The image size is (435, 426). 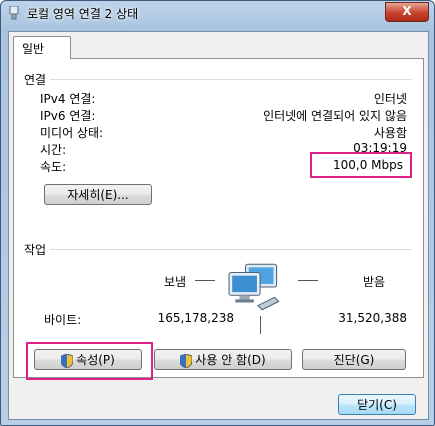 What do you see at coordinates (361, 165) in the screenshot?
I see `speed-highlight-box` at bounding box center [361, 165].